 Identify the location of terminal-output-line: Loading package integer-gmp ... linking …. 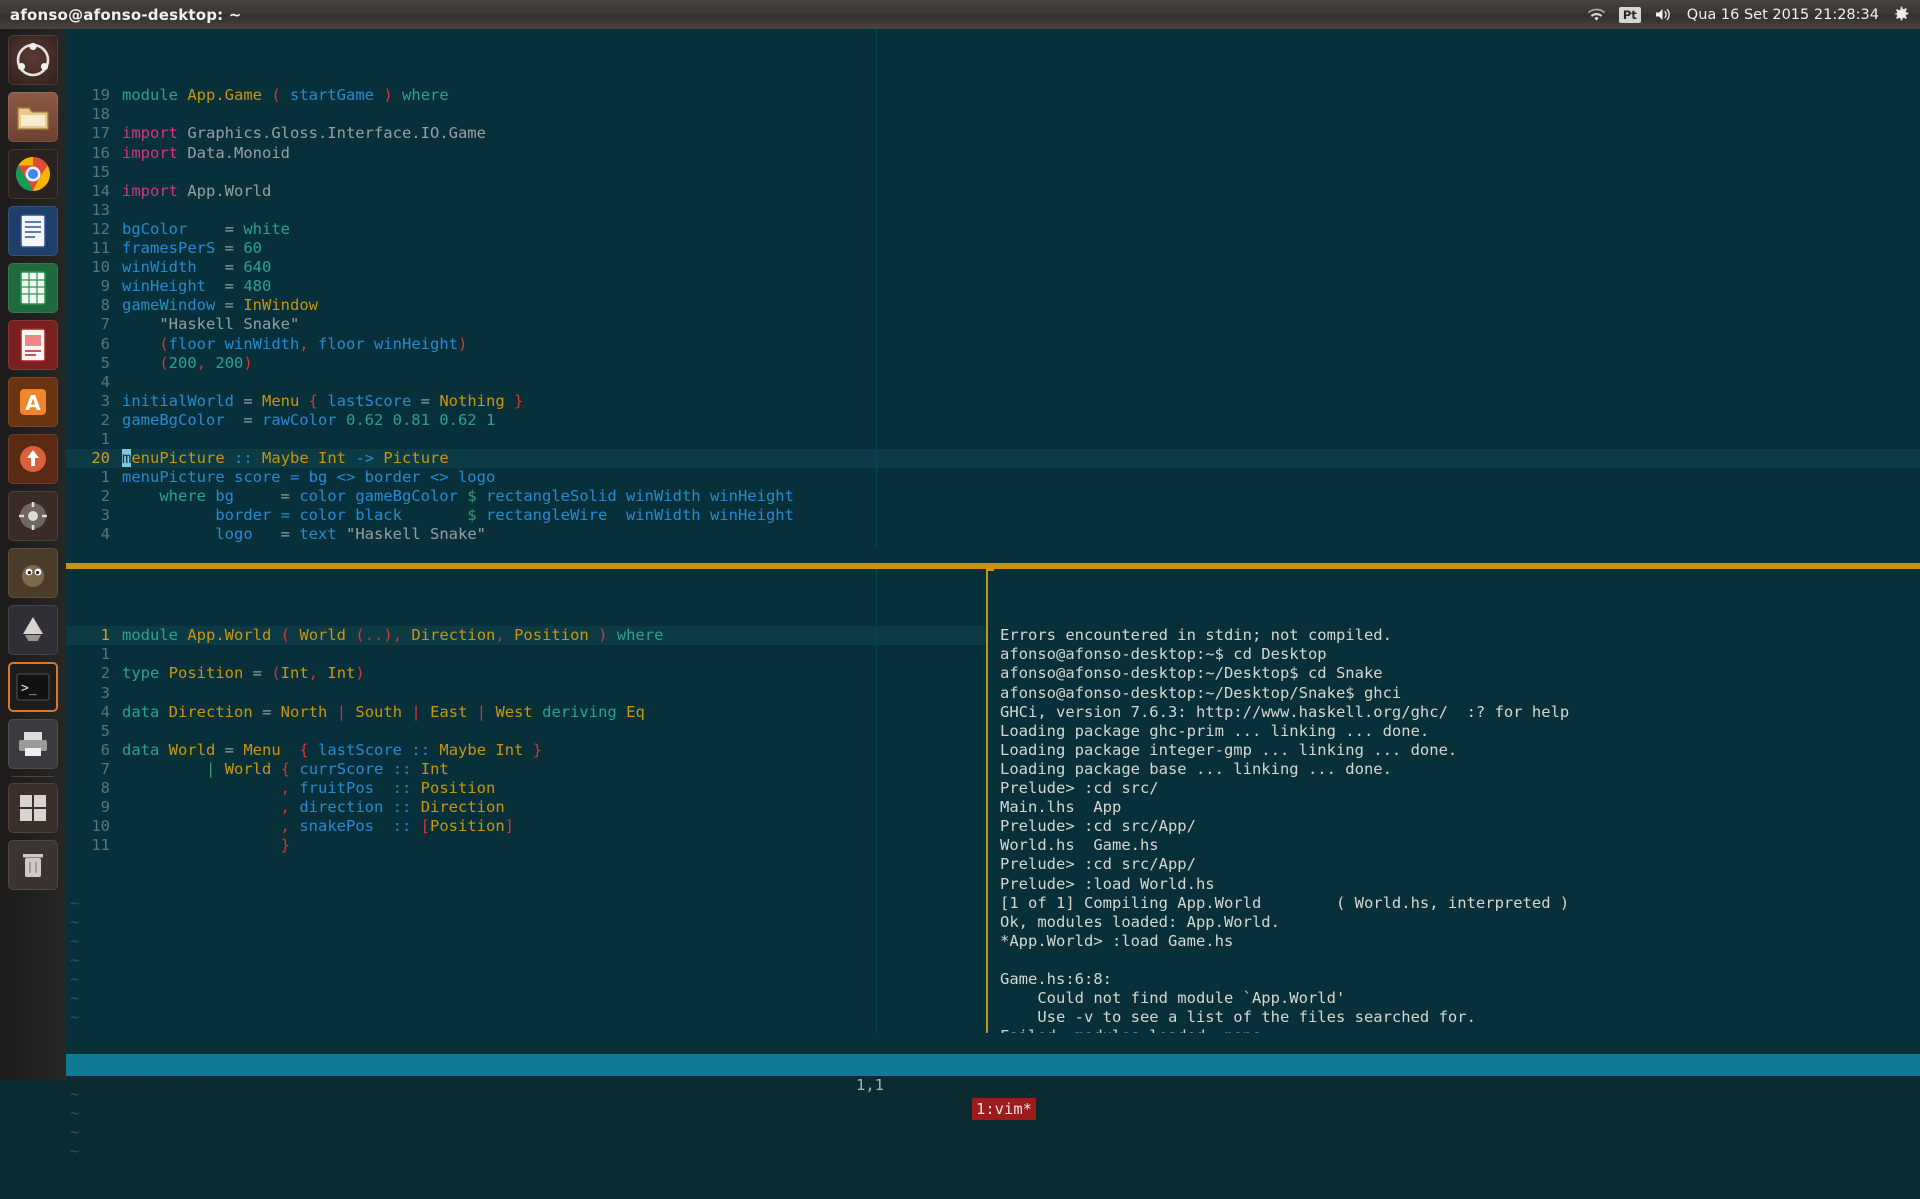
(1229, 749).